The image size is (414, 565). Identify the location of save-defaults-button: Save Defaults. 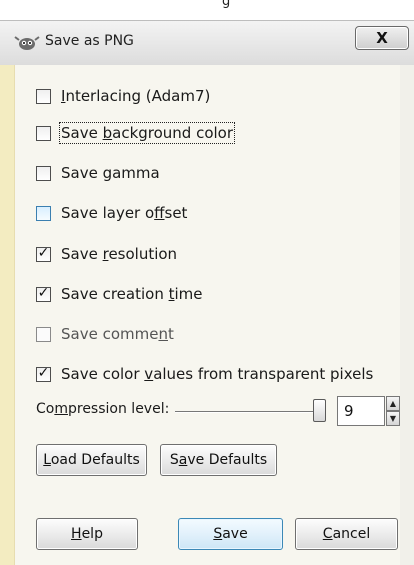
(218, 460).